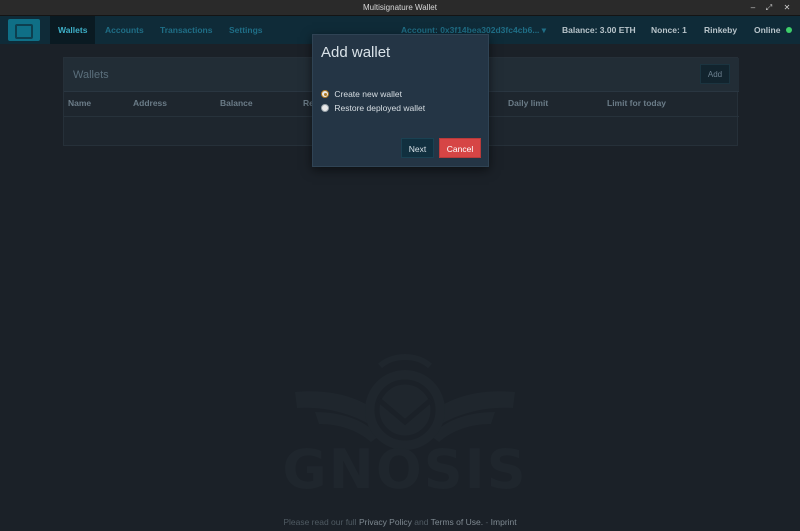 Image resolution: width=800 pixels, height=531 pixels. Describe the element at coordinates (599, 30) in the screenshot. I see `balance-display: Balance: 3.00 ETH` at that location.